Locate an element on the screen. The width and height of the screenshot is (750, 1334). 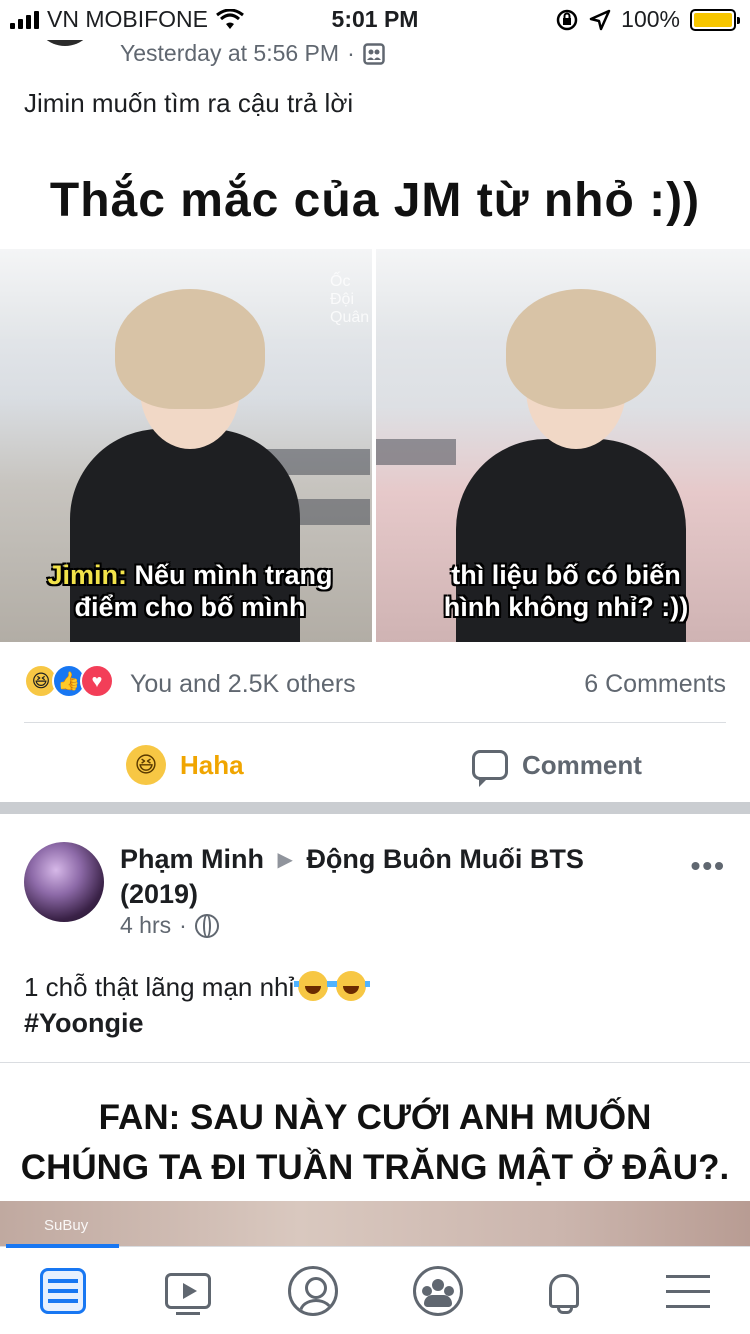
status-bar: VN MOBIFONE 5:01 PM 100% is located at coordinates (375, 20).